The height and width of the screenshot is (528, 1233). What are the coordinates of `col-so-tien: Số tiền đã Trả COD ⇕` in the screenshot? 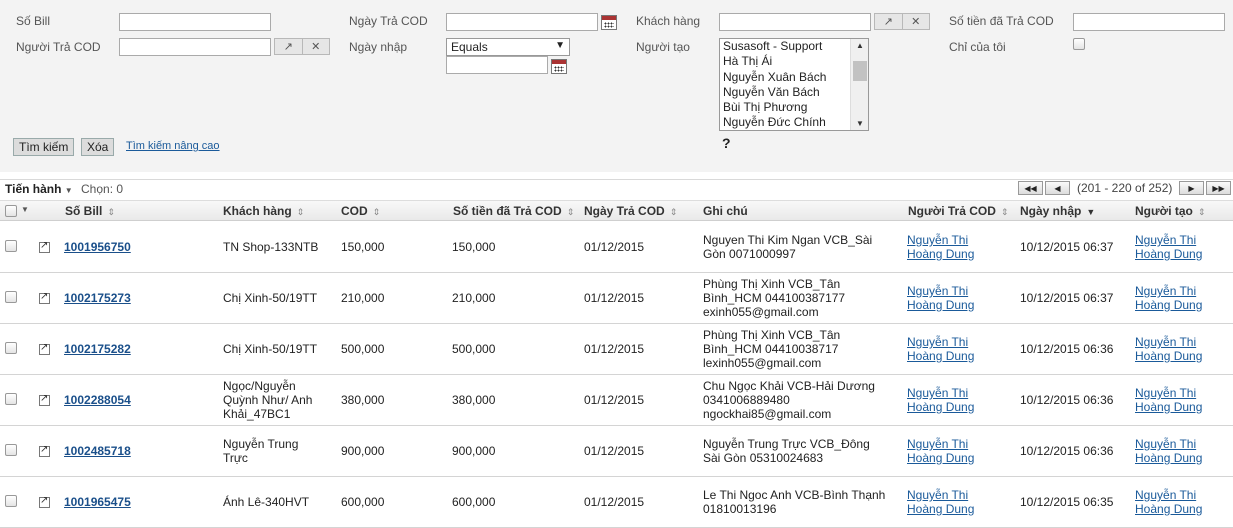 It's located at (513, 211).